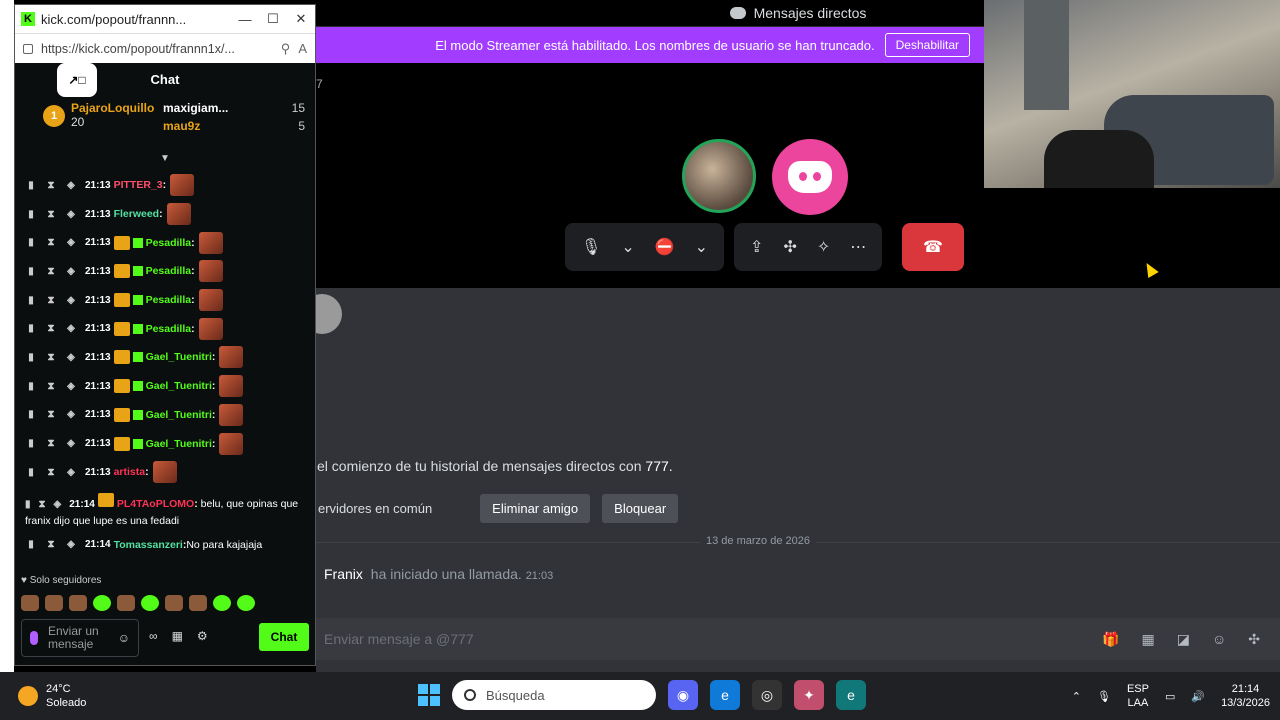 Image resolution: width=1280 pixels, height=720 pixels. I want to click on network-icon: ▭, so click(1170, 696).